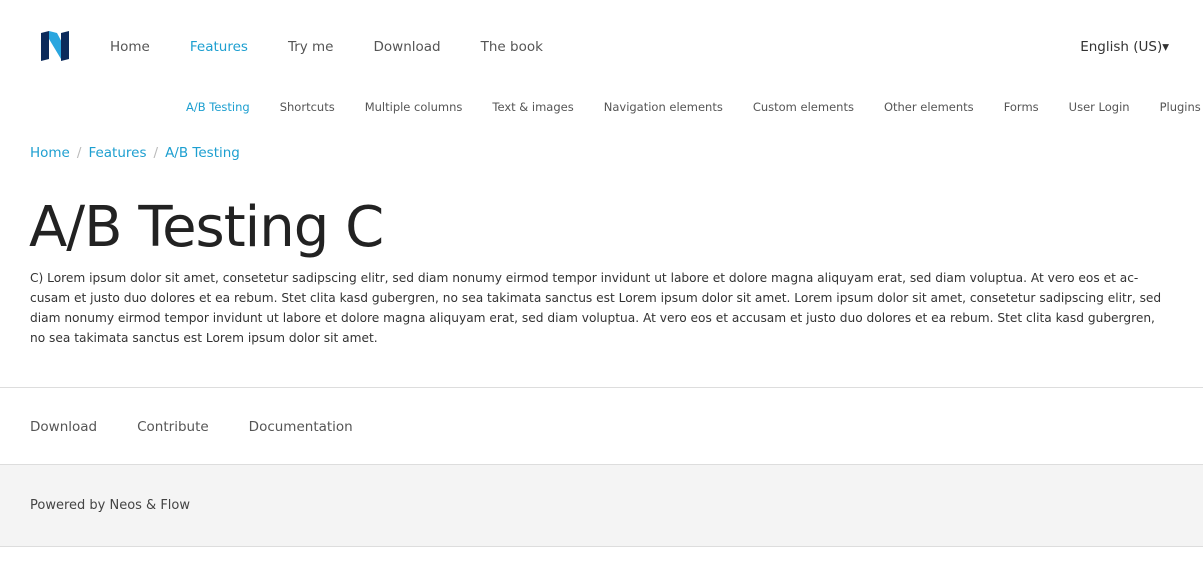 This screenshot has height=562, width=1203. Describe the element at coordinates (929, 107) in the screenshot. I see `sub-nav-other-elements: Other elements` at that location.